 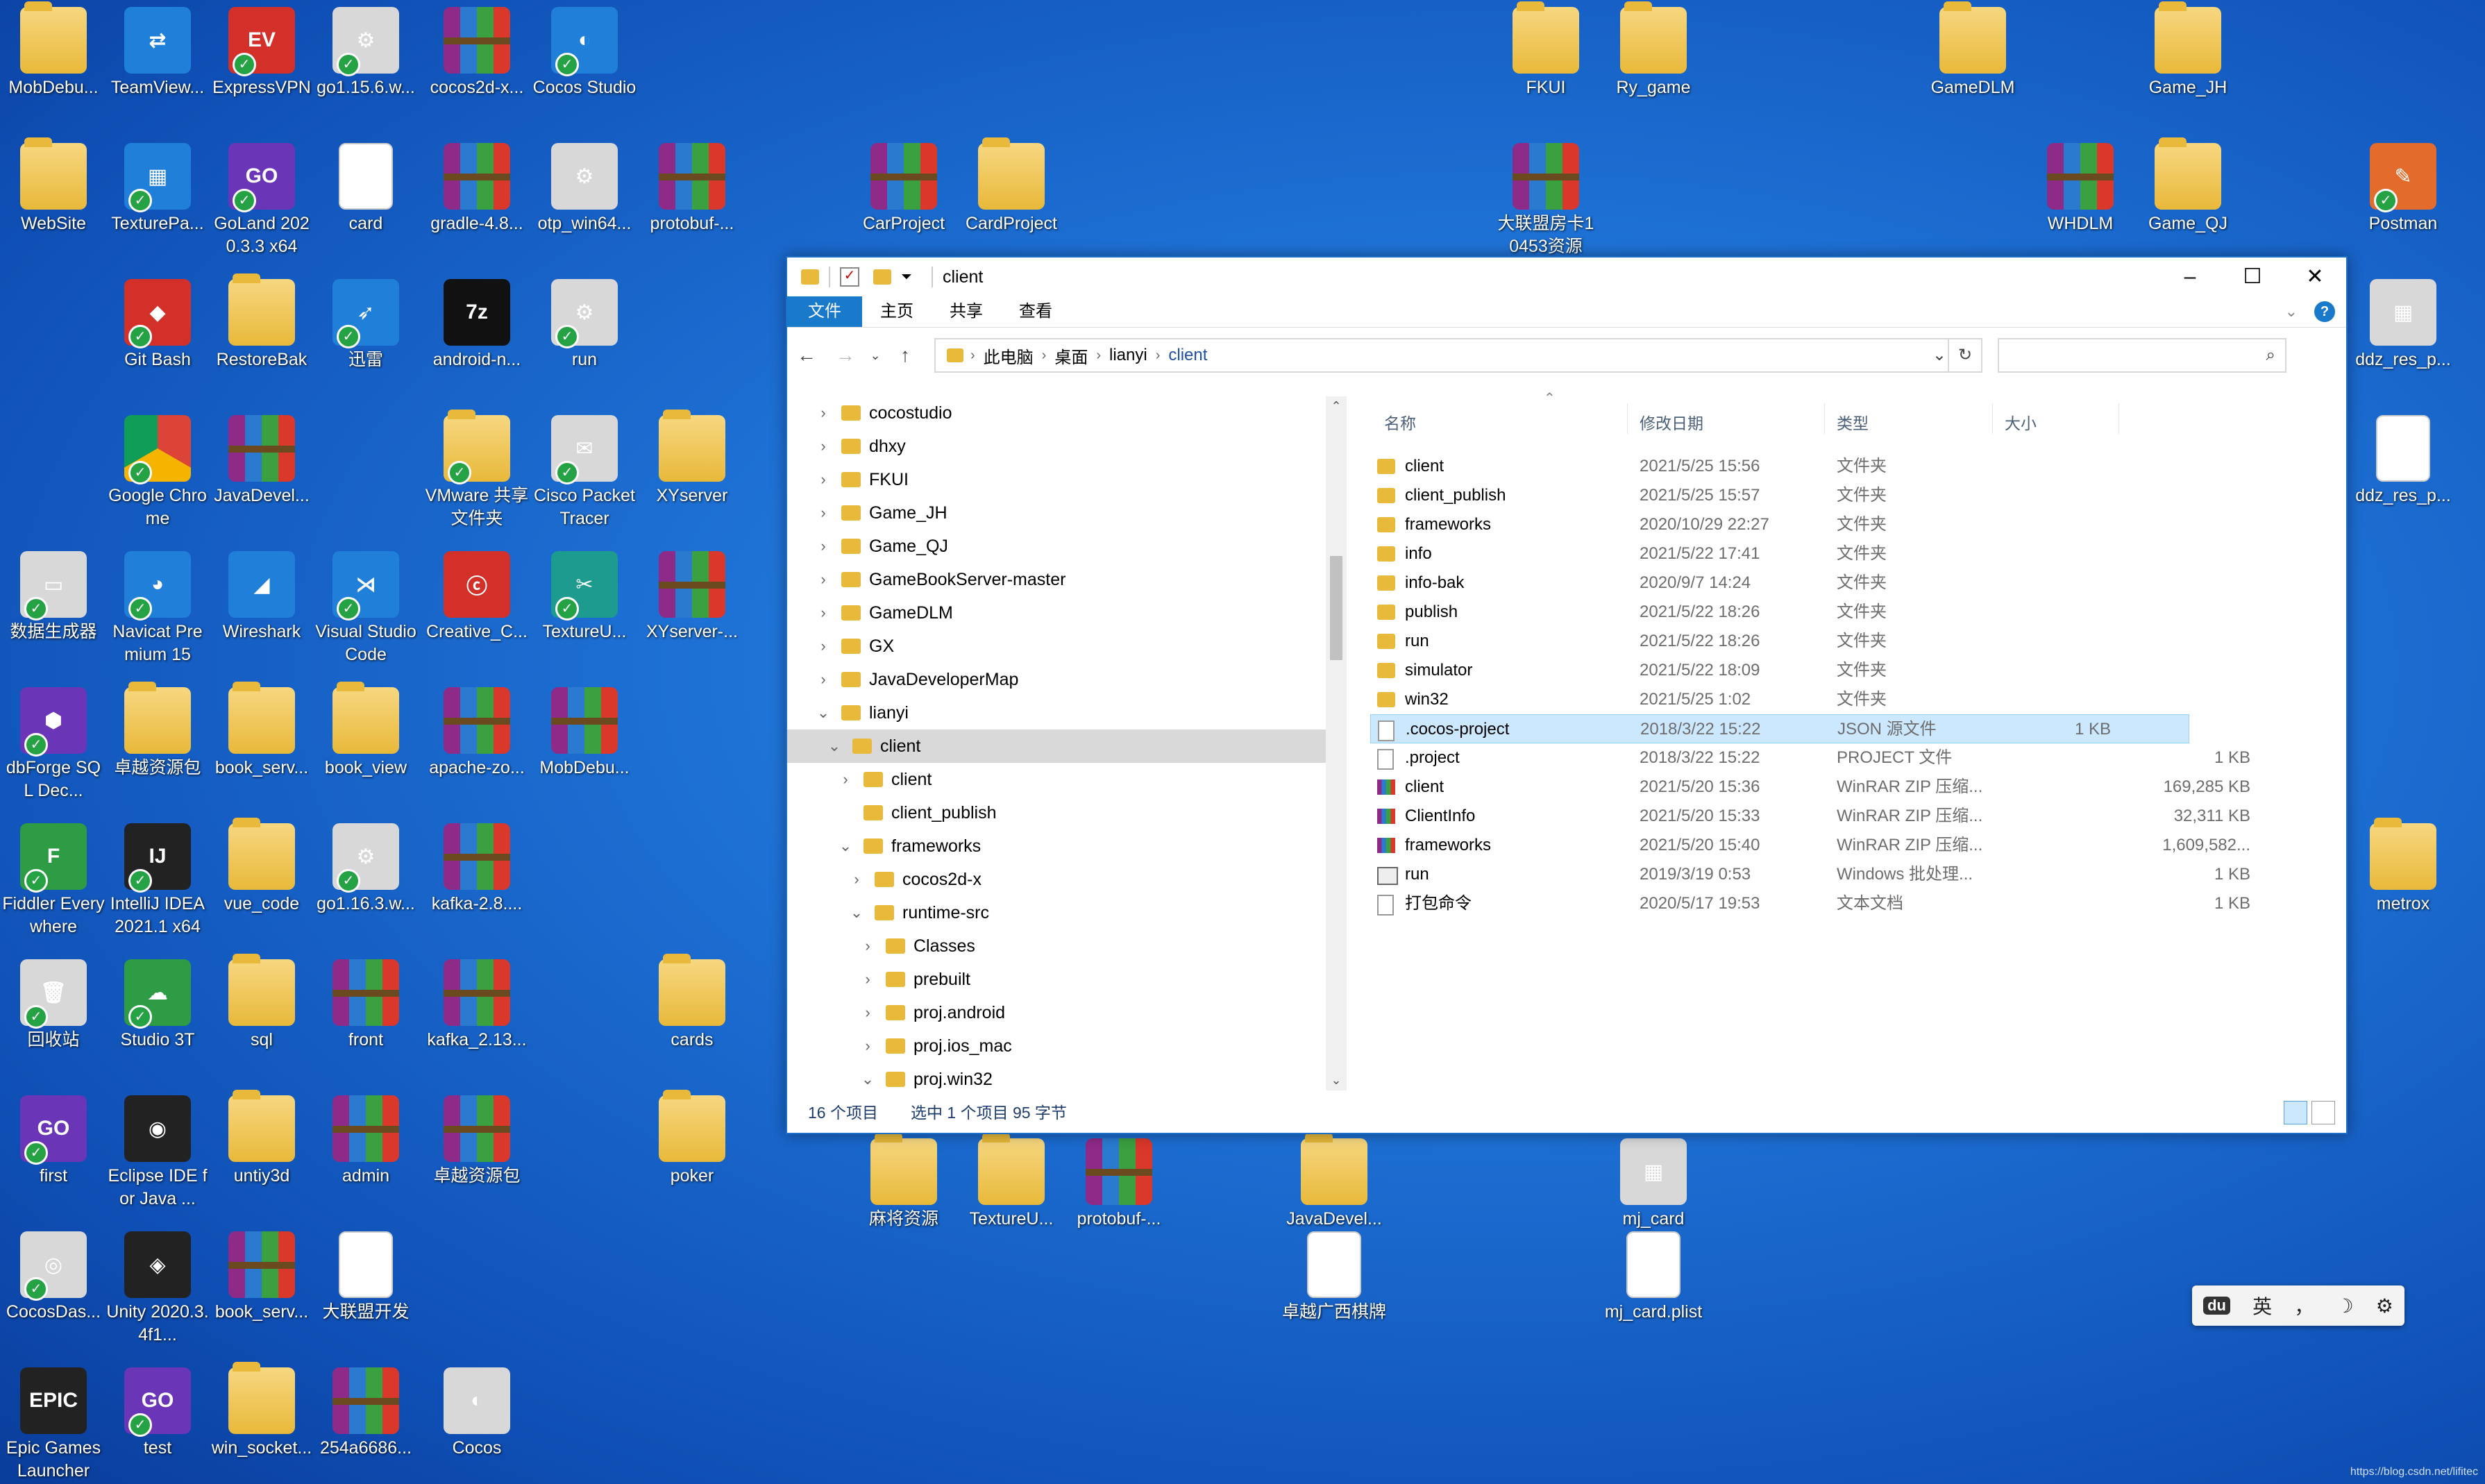 What do you see at coordinates (584, 325) in the screenshot?
I see `desktop-icon: ⚙ ✓ run` at bounding box center [584, 325].